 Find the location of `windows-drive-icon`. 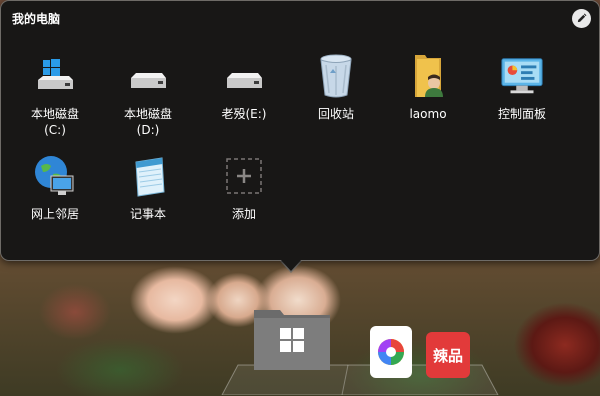

windows-drive-icon is located at coordinates (55, 76).